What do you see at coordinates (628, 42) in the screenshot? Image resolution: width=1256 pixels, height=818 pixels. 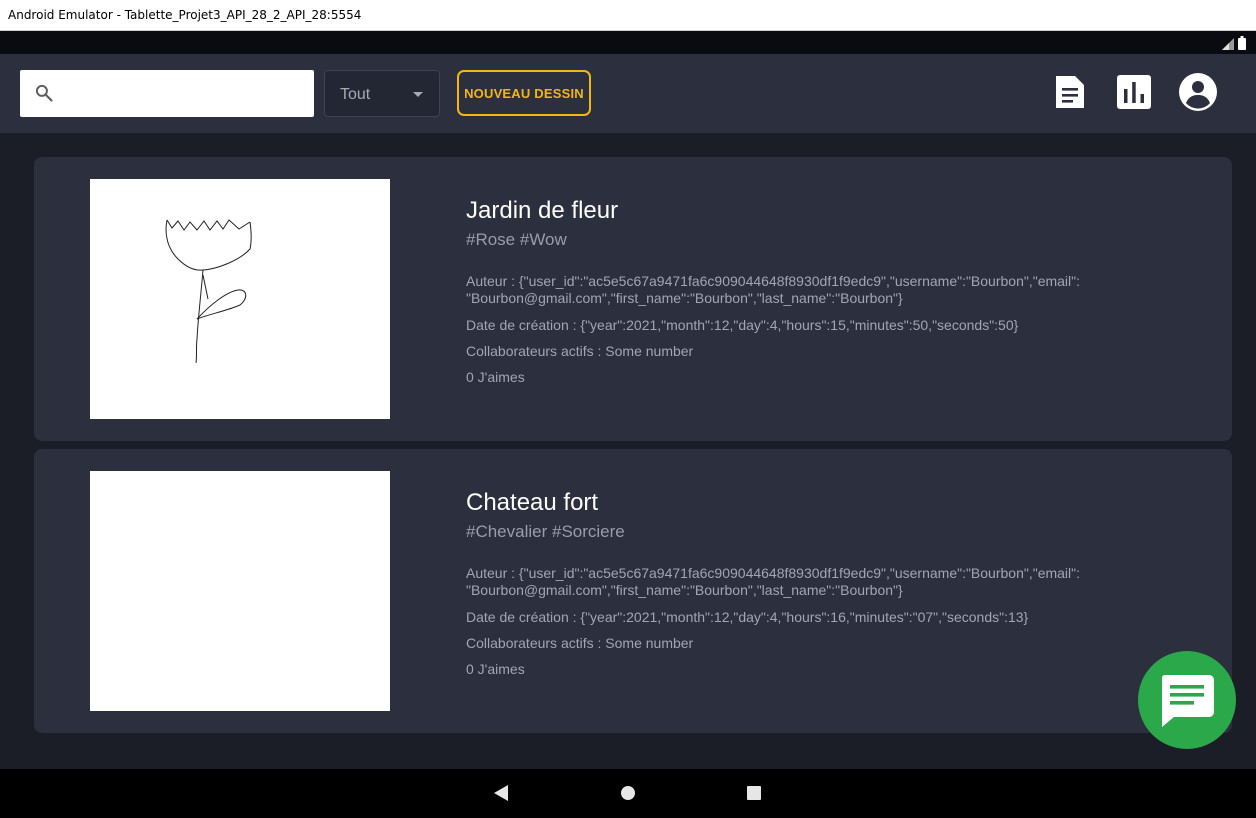 I see `status-bar` at bounding box center [628, 42].